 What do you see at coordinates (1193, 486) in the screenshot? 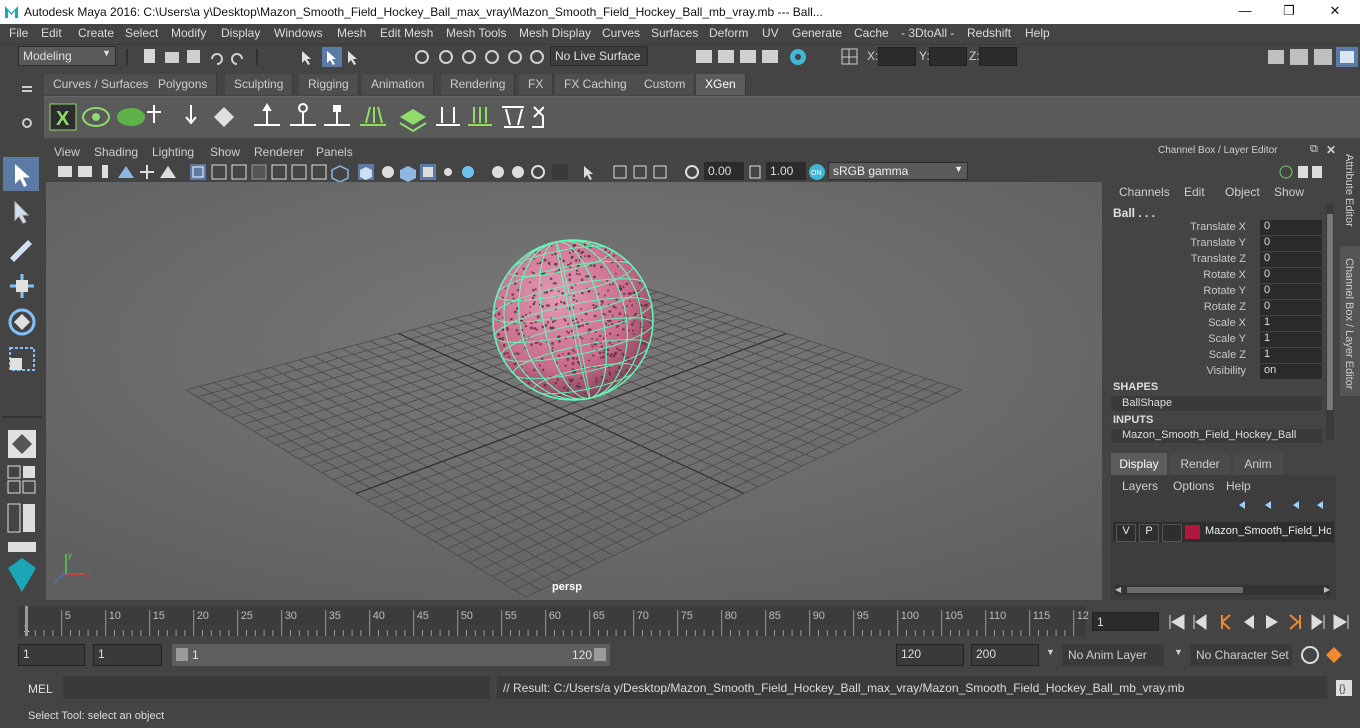
I see `layer-options-menu: Options` at bounding box center [1193, 486].